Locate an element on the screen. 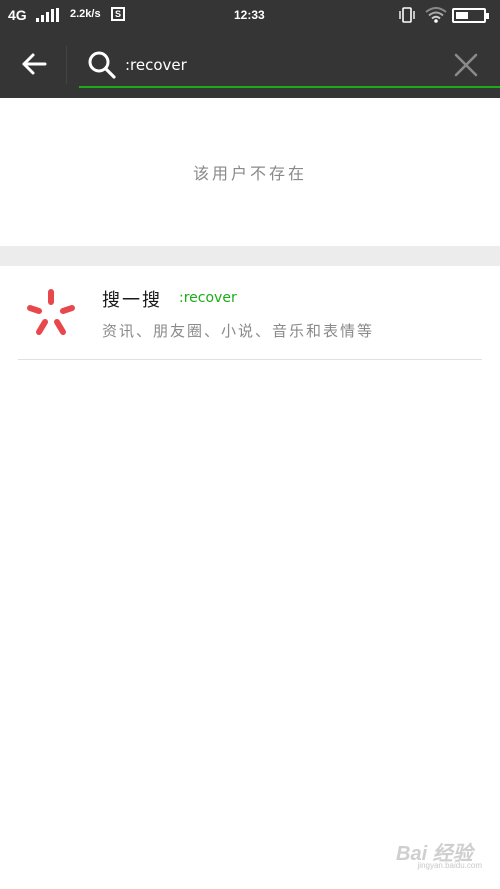 This screenshot has width=500, height=889. search-field is located at coordinates (289, 66).